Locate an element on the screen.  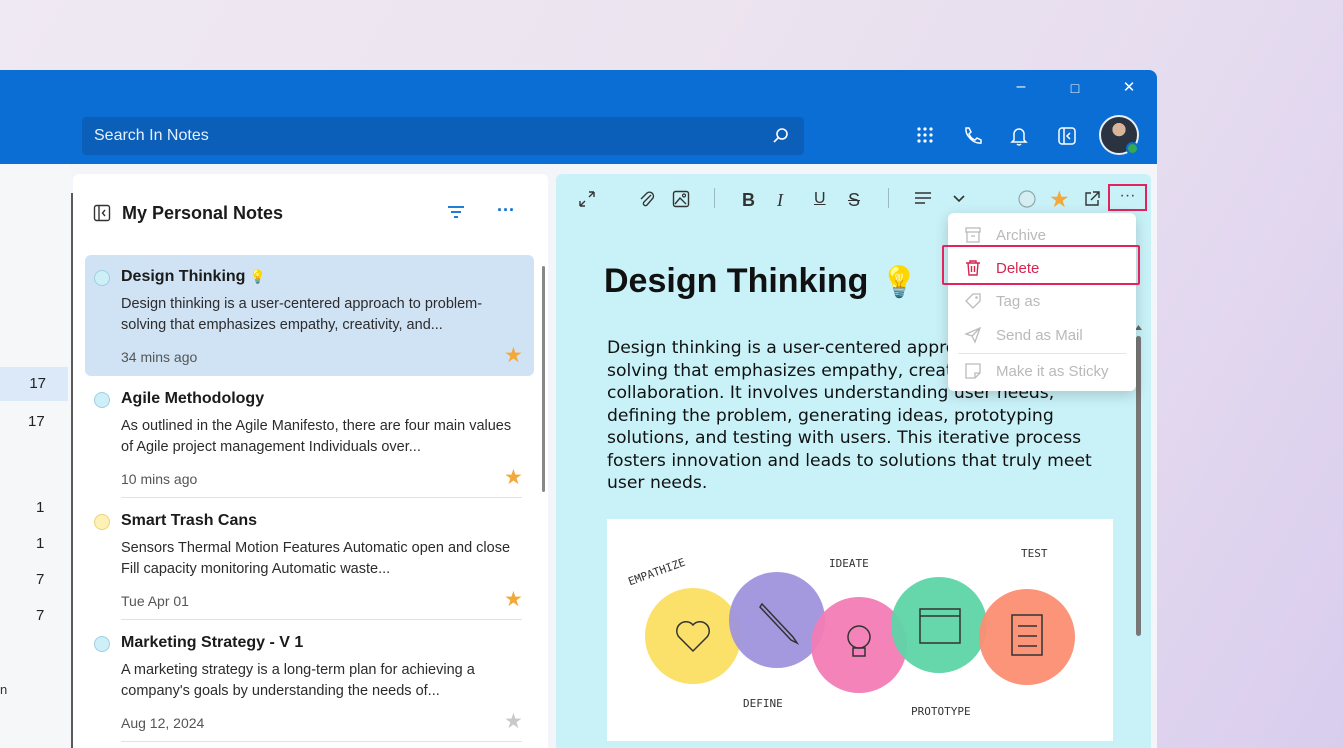
color-circle-icon is located at coordinates (1027, 201).